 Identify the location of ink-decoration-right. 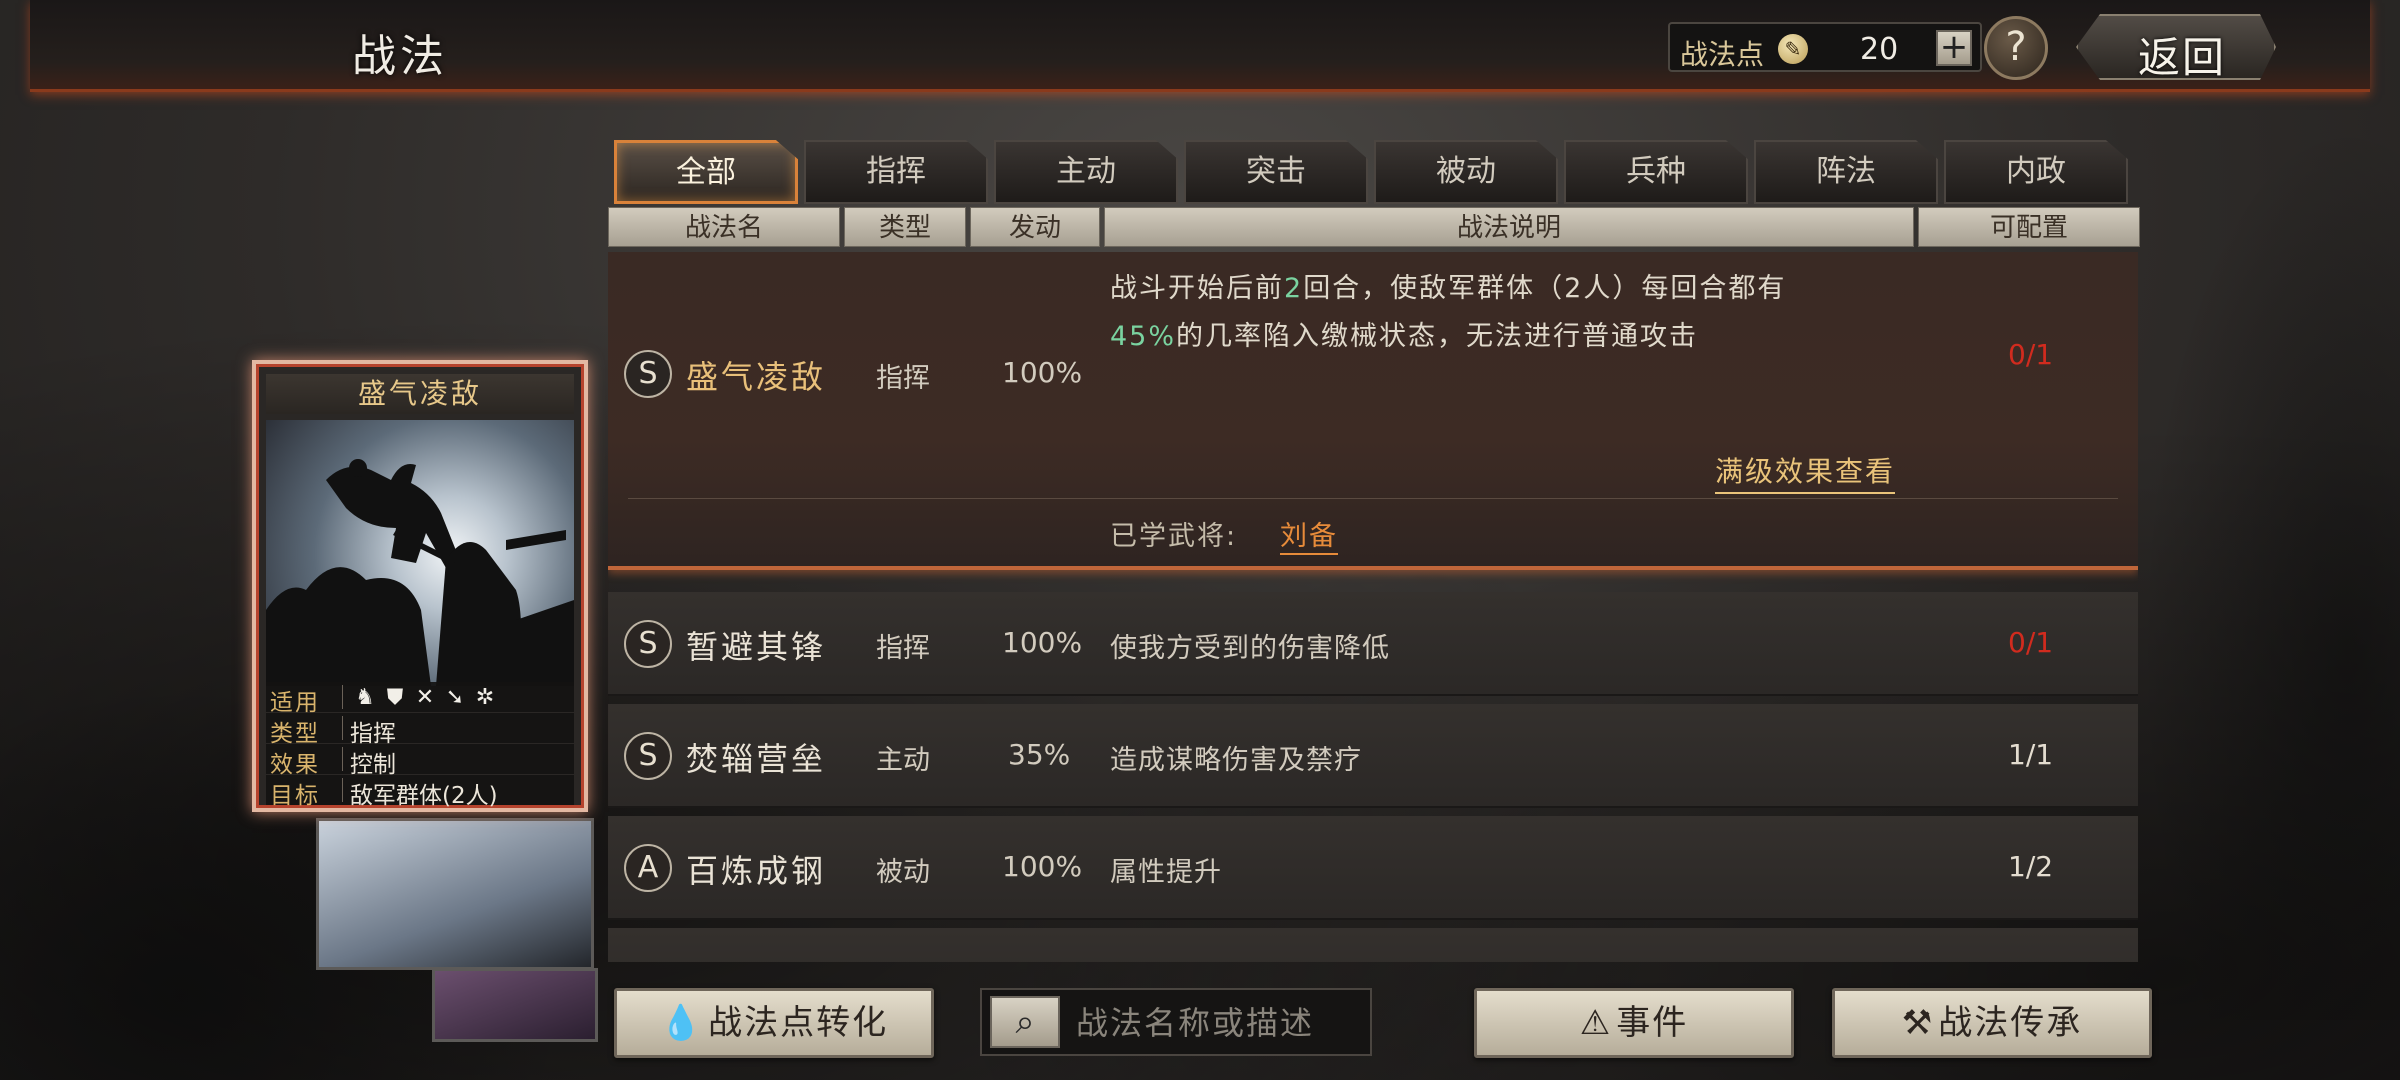
(2270, 570).